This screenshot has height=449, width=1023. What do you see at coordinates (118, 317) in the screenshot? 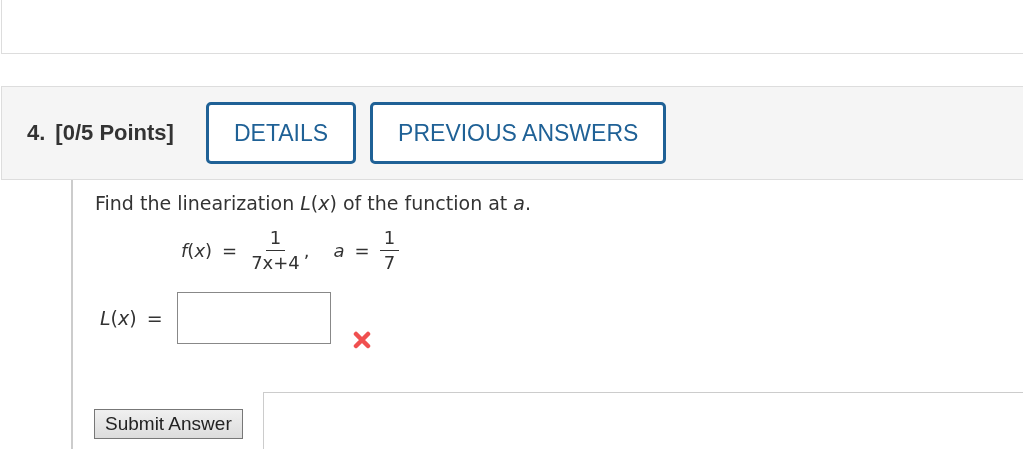
I see `answer-label: L(x)` at bounding box center [118, 317].